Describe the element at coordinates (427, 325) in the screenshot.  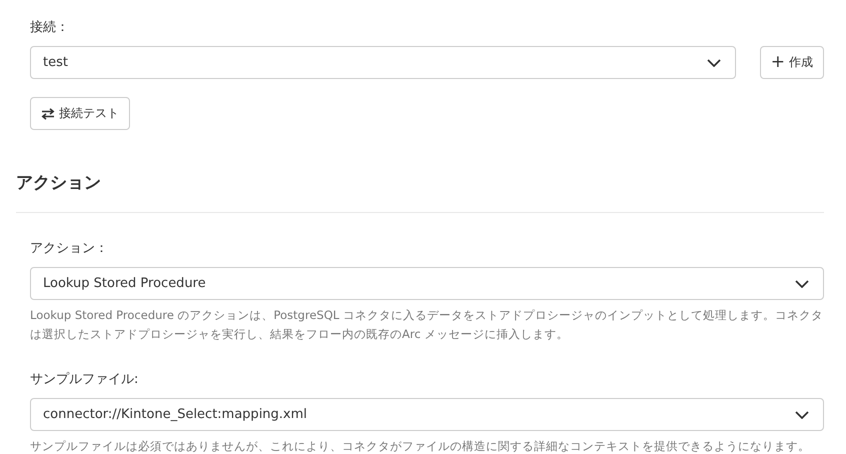
I see `help-text: Lookup Stored Procedure のアクションは、PostgreSQL コネクタに入るデータをストアドプロシージャのインプットとして処理します。コネクタは選択したストアドプロシージャを実行し、結果をフロー内の既存のArc メッセージに挿入します。` at that location.